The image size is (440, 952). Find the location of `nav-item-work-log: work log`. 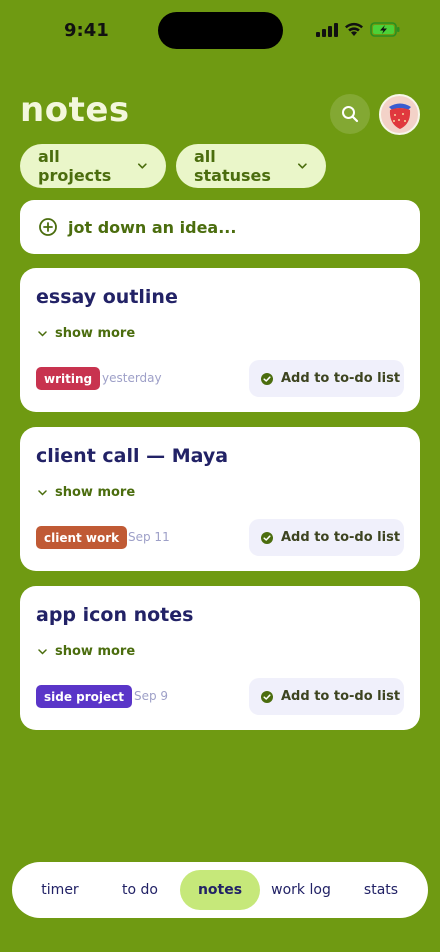

nav-item-work-log: work log is located at coordinates (301, 890).